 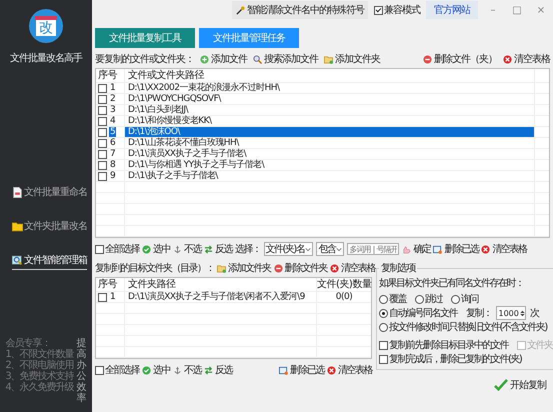 I want to click on folder-path-cell-text: D:\1\演员XX执子之手与子偕老\闲者不入爱河\9, so click(x=216, y=297).